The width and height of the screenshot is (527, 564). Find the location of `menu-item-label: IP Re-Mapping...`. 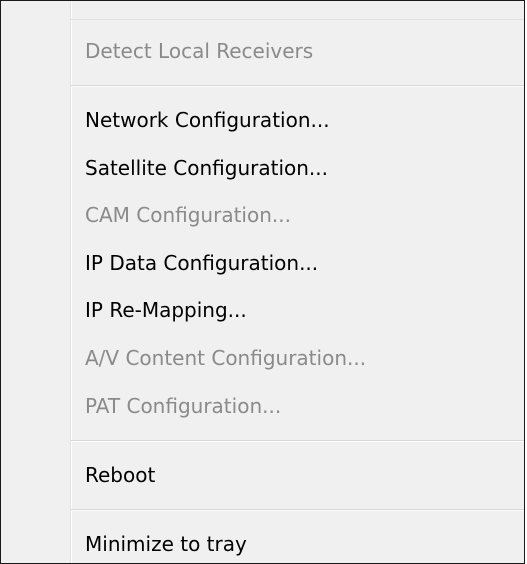

menu-item-label: IP Re-Mapping... is located at coordinates (166, 310).